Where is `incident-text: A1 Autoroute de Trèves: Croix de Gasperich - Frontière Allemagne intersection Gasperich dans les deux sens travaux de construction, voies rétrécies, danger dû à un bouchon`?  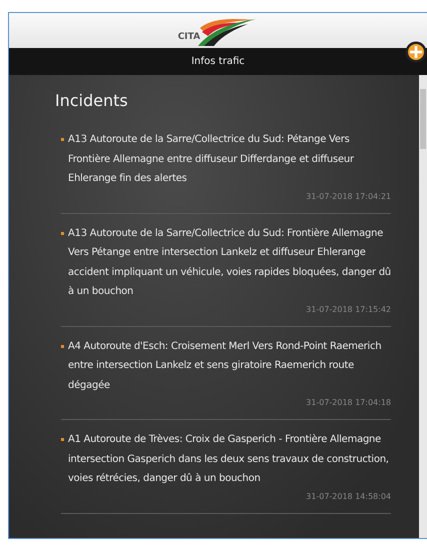
incident-text: A1 Autoroute de Trèves: Croix de Gasperich - Frontière Allemagne intersection Gasperich dans les deux sens travaux de construction, voies rétrécies, danger dû à un bouchon is located at coordinates (229, 459).